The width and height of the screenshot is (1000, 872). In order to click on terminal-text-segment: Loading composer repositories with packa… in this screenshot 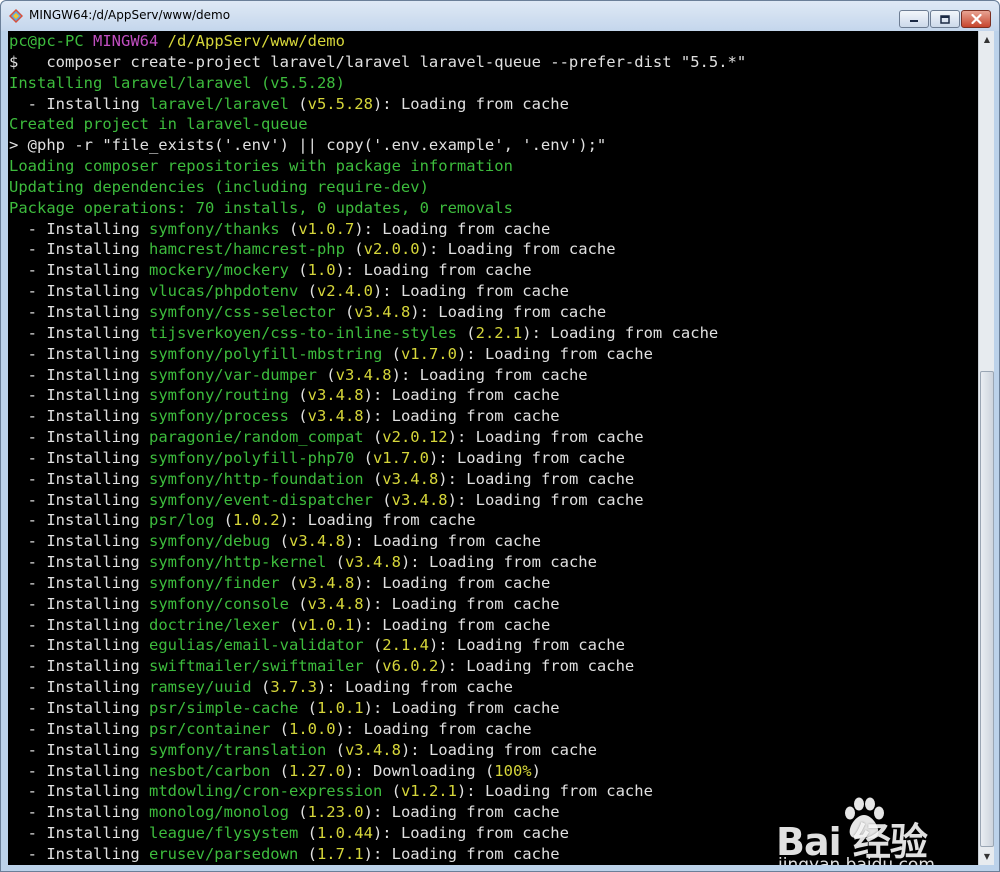, I will do `click(261, 166)`.